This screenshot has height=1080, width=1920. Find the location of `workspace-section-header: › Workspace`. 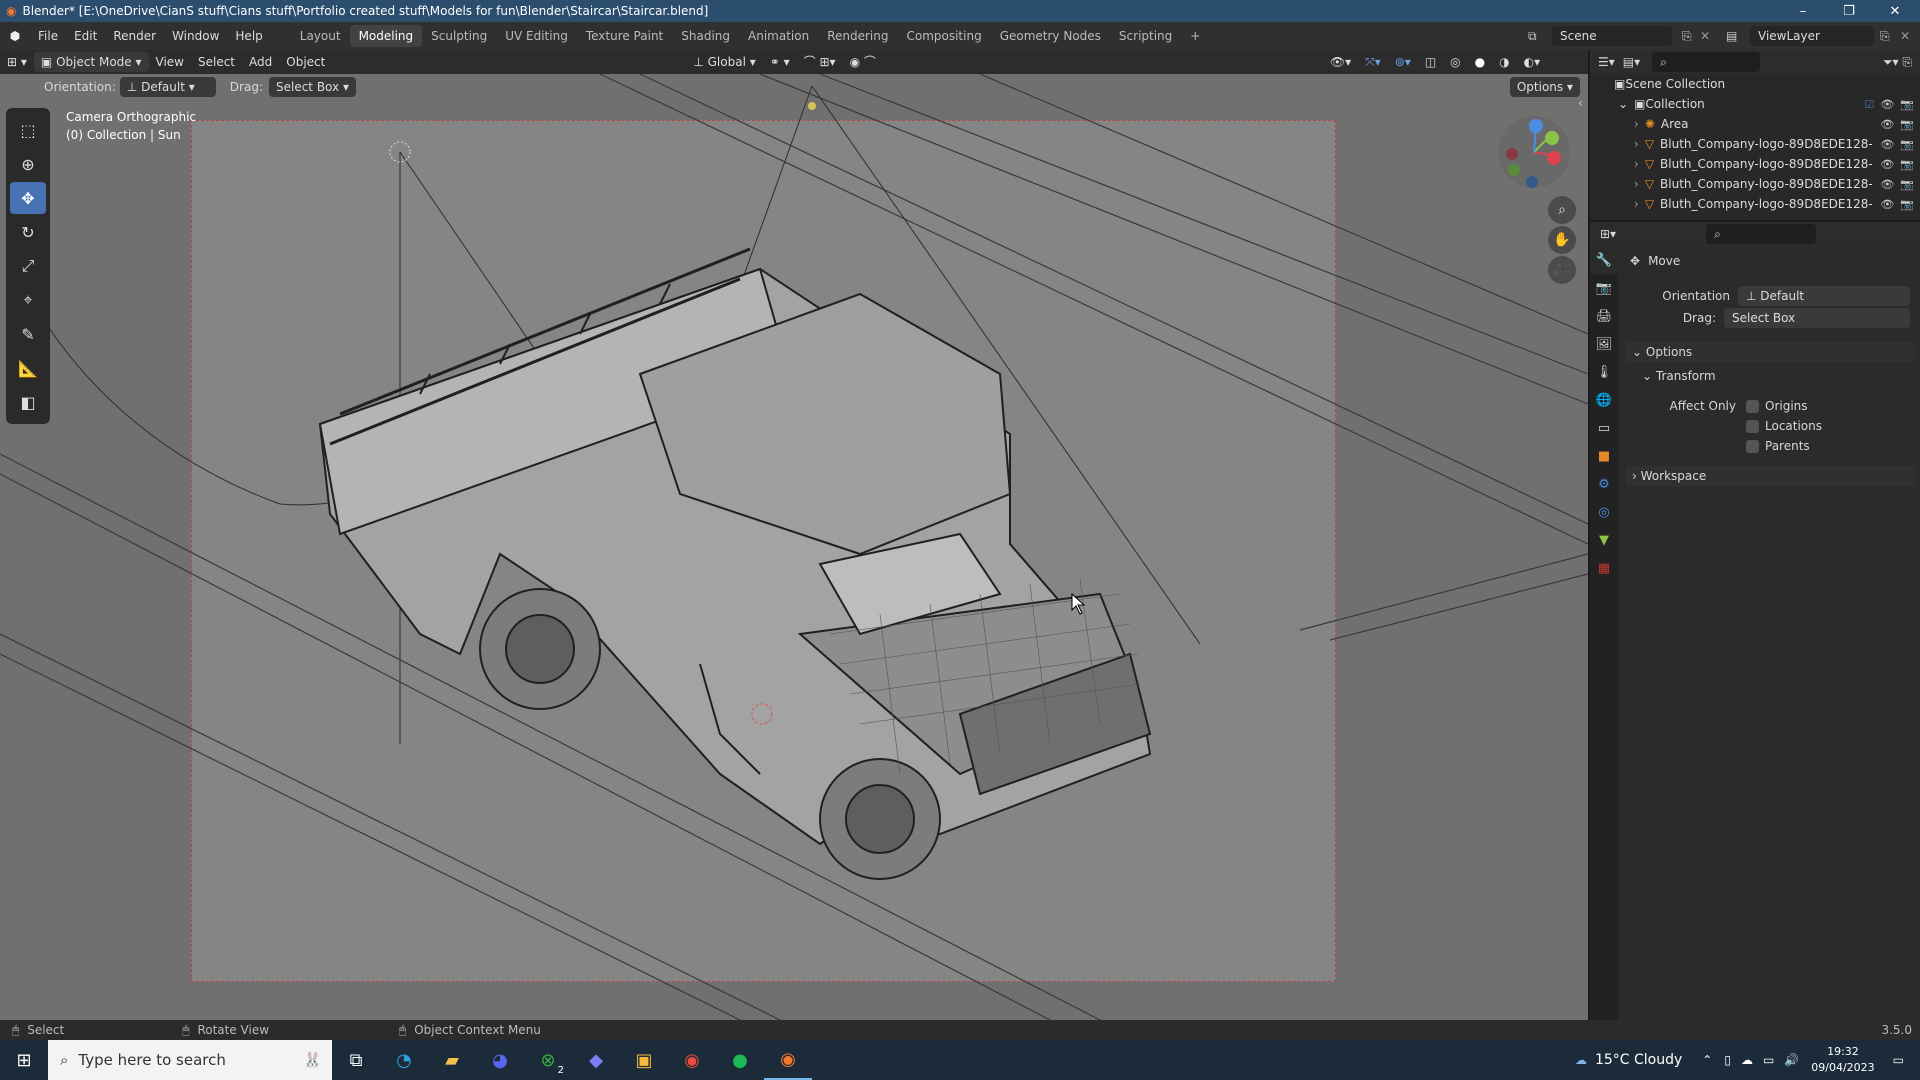

workspace-section-header: › Workspace is located at coordinates (1771, 476).